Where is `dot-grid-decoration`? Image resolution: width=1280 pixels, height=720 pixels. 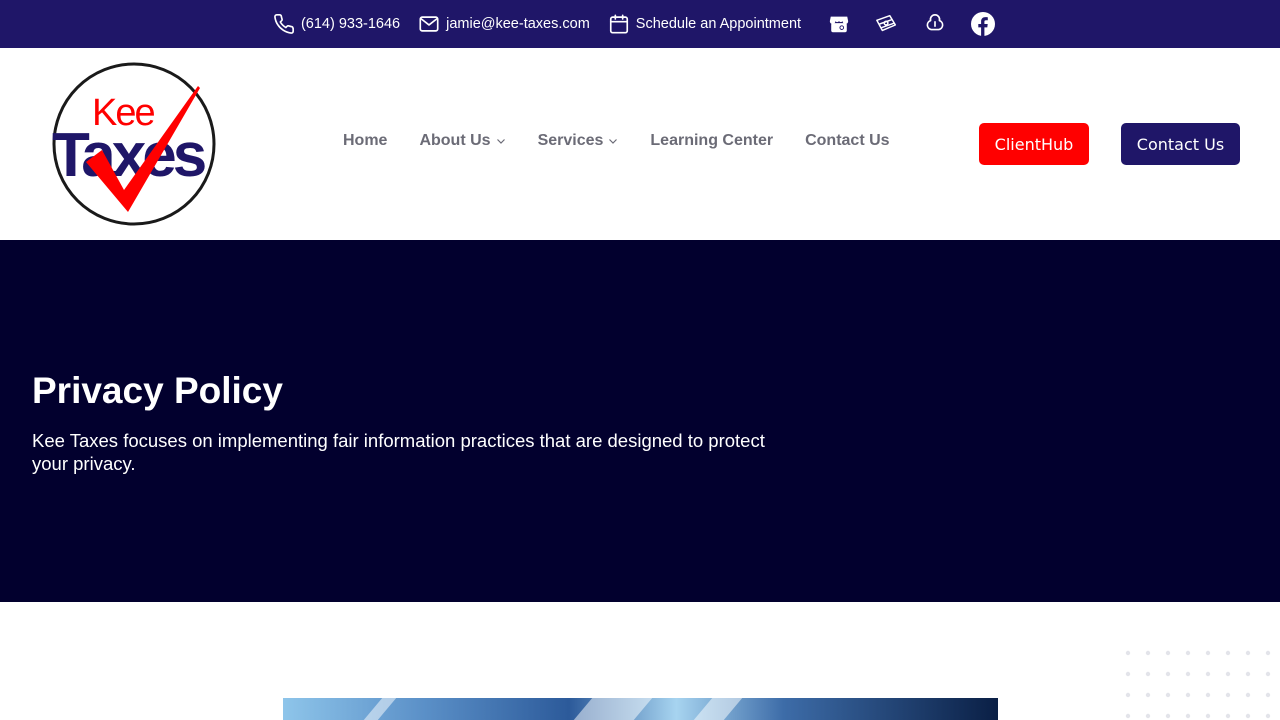 dot-grid-decoration is located at coordinates (1198, 684).